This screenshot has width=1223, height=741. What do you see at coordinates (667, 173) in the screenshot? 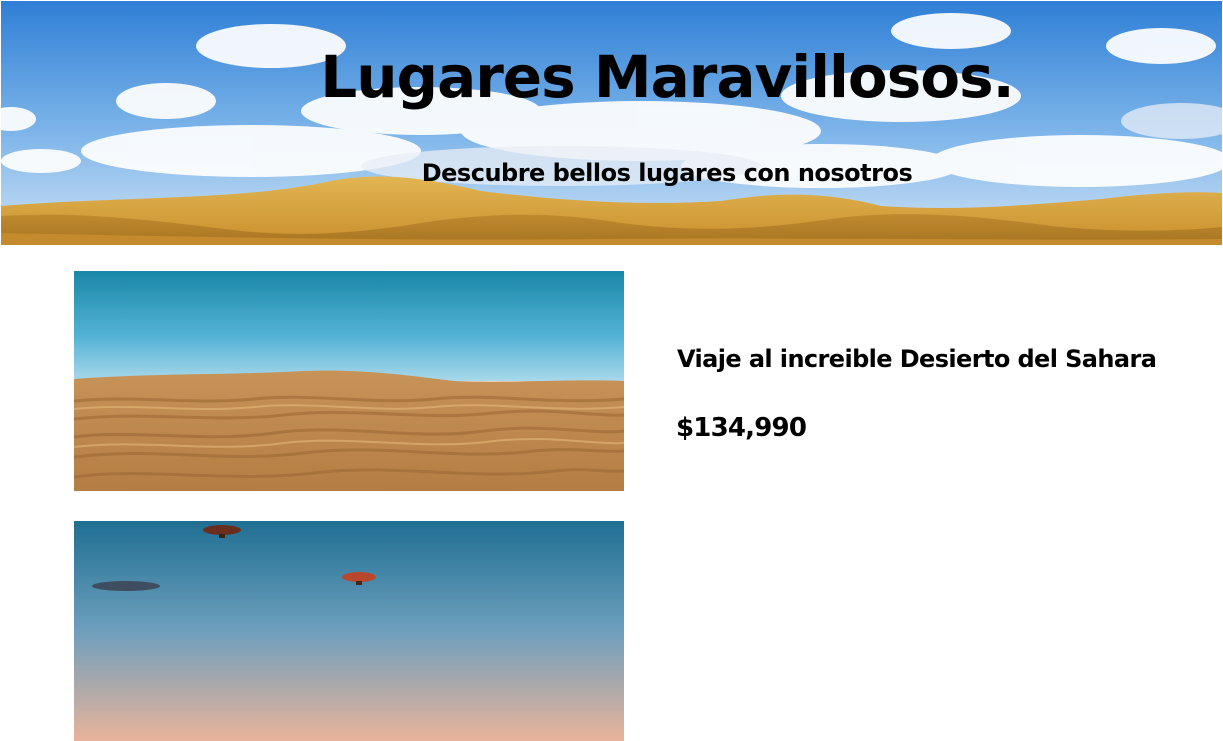
I see `hero-subtitle: Descubre bellos lugares con nosotros` at bounding box center [667, 173].